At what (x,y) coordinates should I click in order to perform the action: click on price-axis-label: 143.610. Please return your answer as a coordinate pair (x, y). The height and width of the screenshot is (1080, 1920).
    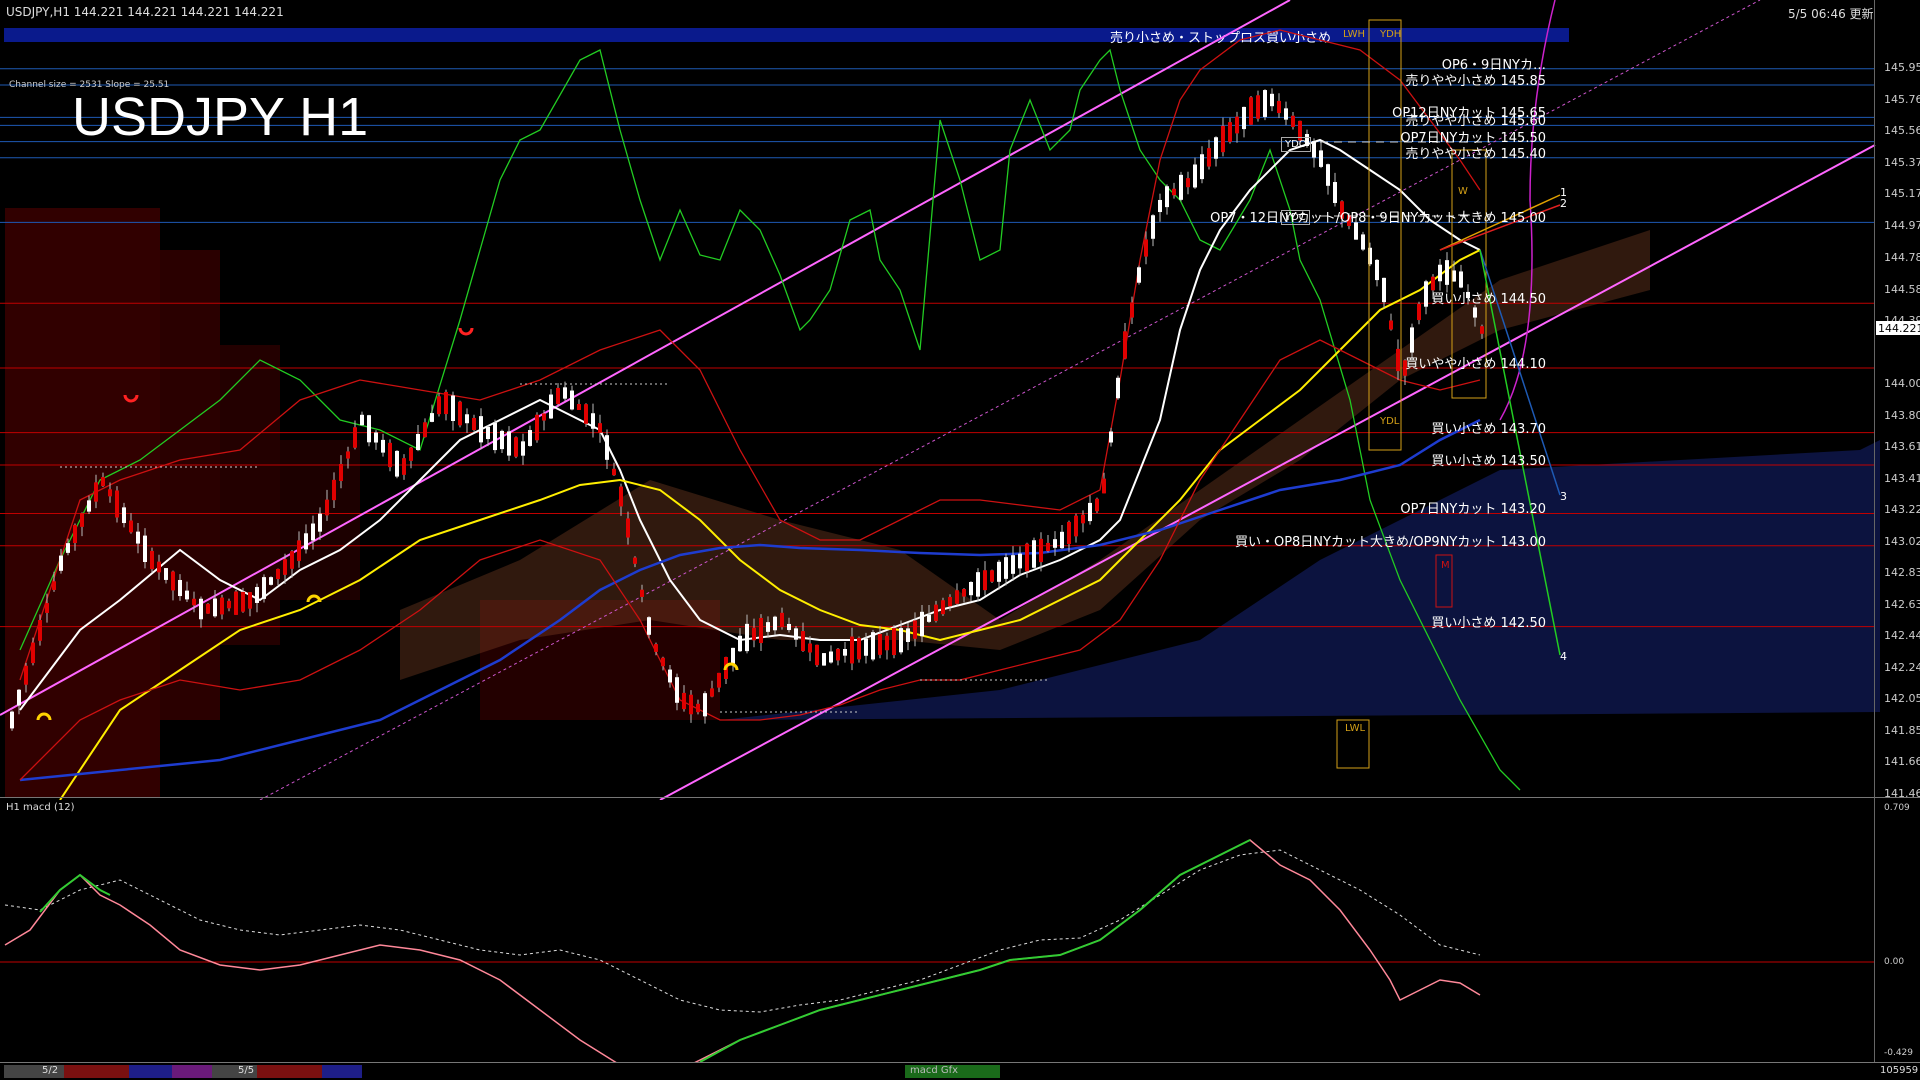
    Looking at the image, I should click on (1902, 447).